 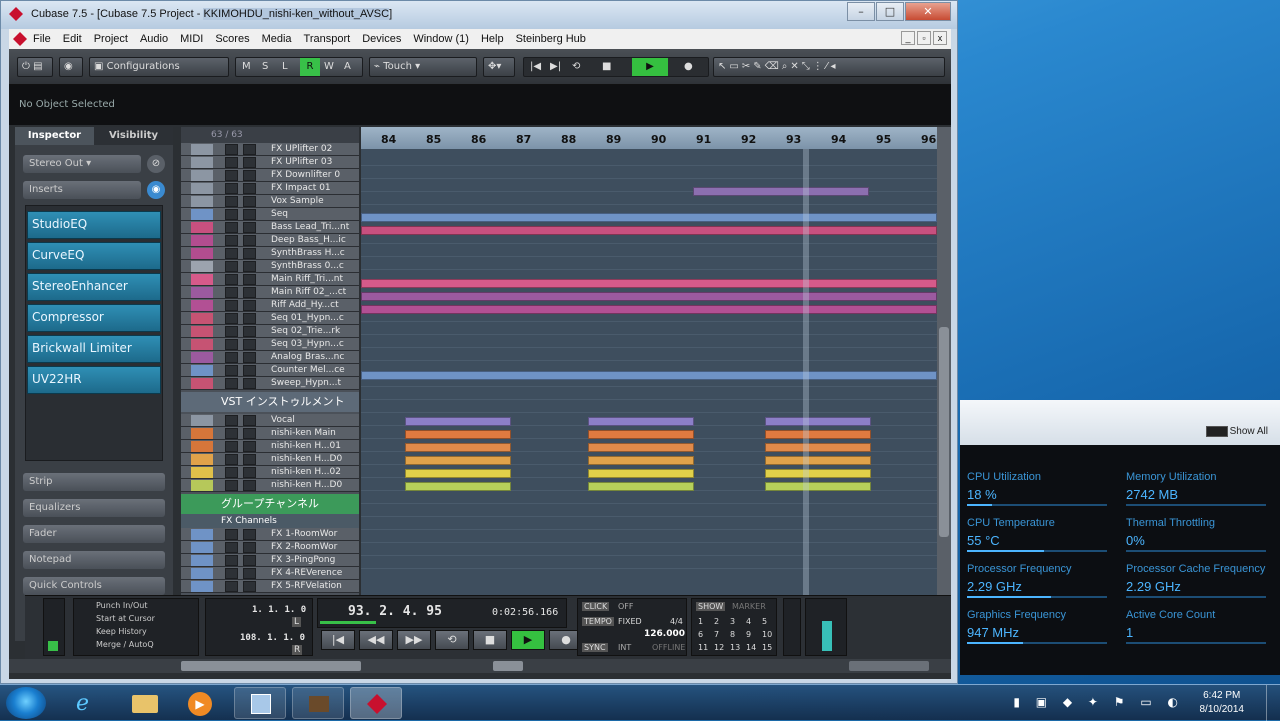 I want to click on folder-fx-channels: FX Channels, so click(x=270, y=521).